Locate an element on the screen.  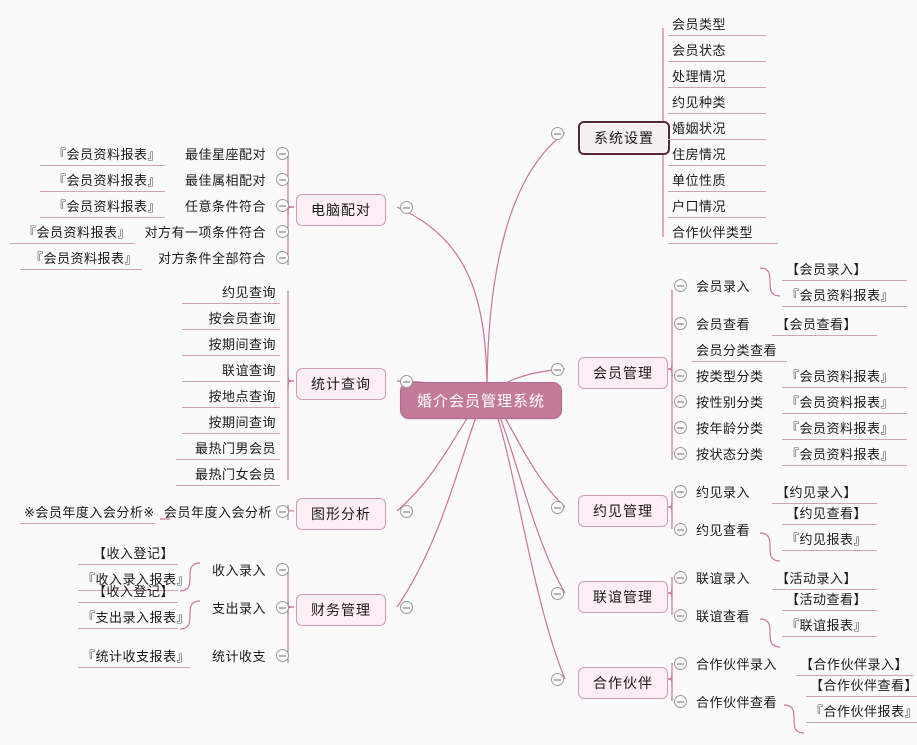
leaf-statistics-query-0: 约见查询 is located at coordinates (231, 292).